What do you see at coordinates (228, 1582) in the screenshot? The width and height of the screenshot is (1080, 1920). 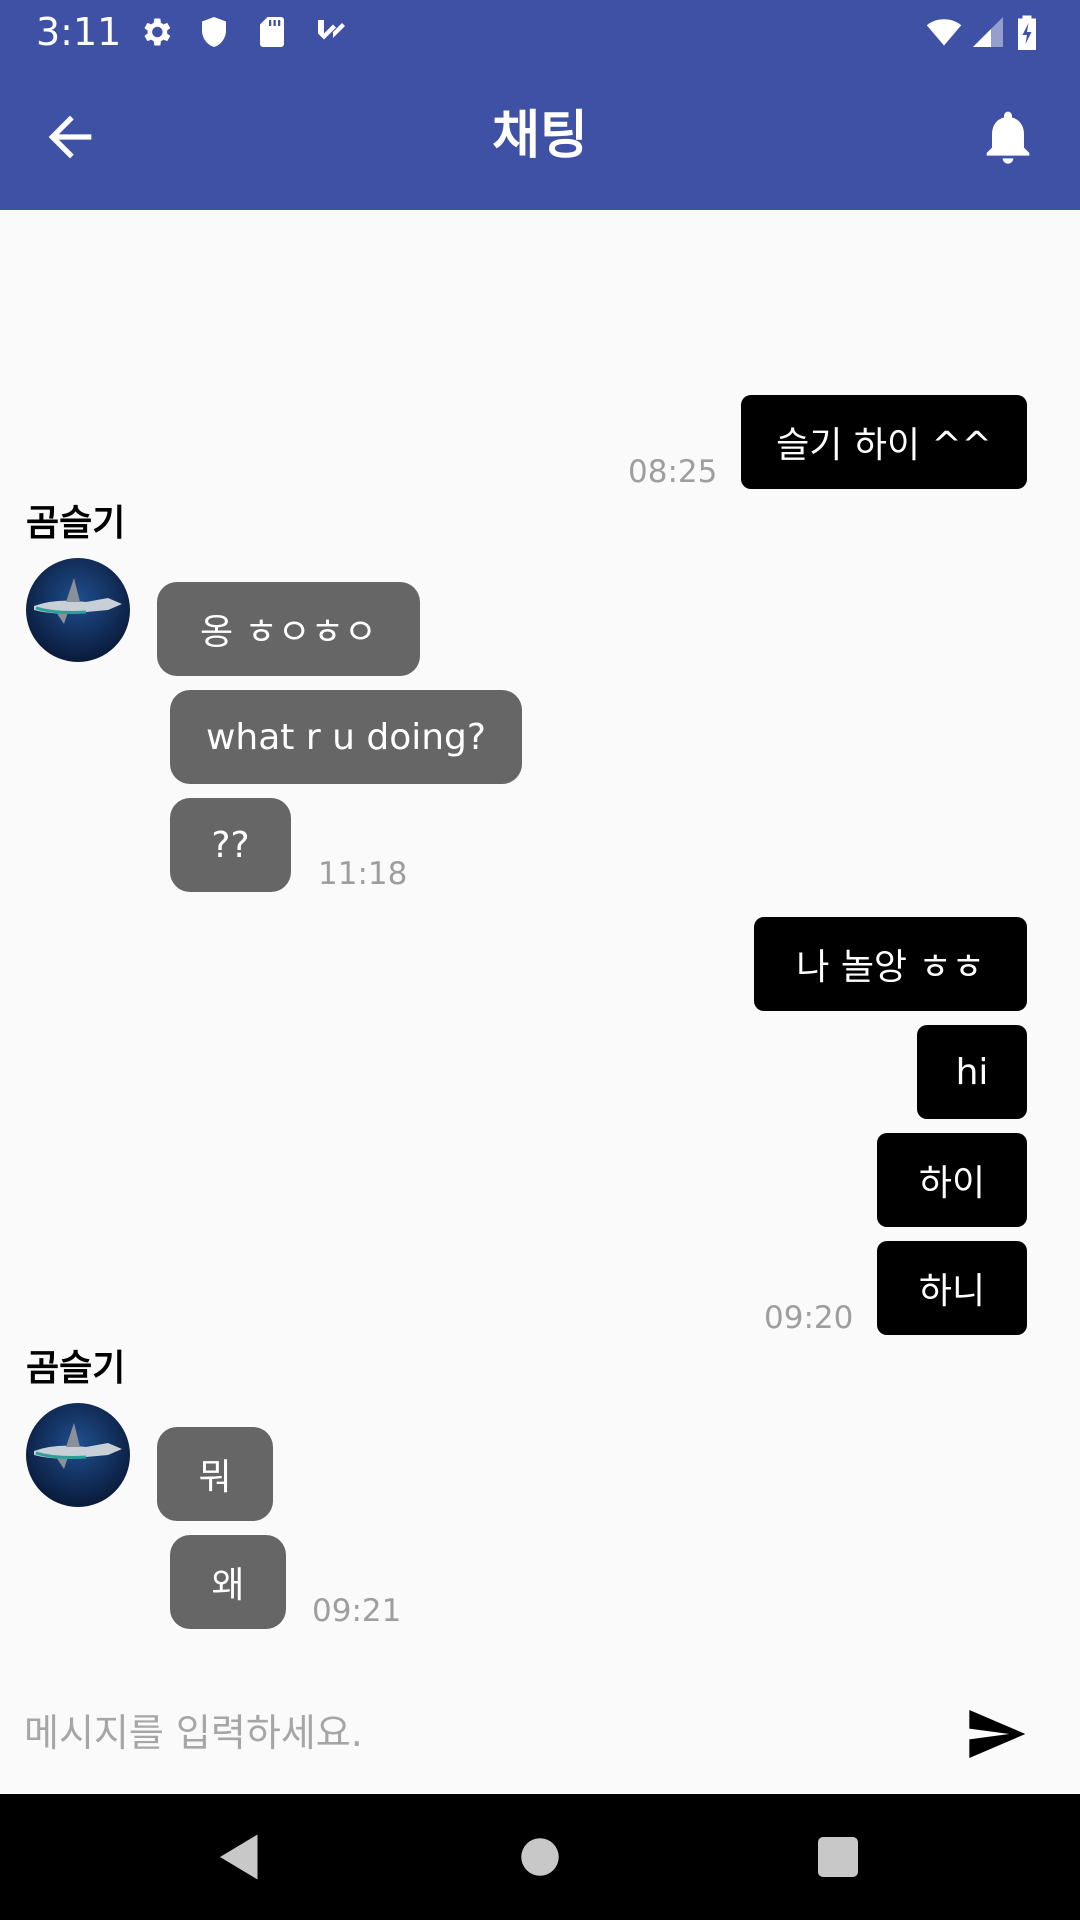 I see `their-message-bubble: 왜` at bounding box center [228, 1582].